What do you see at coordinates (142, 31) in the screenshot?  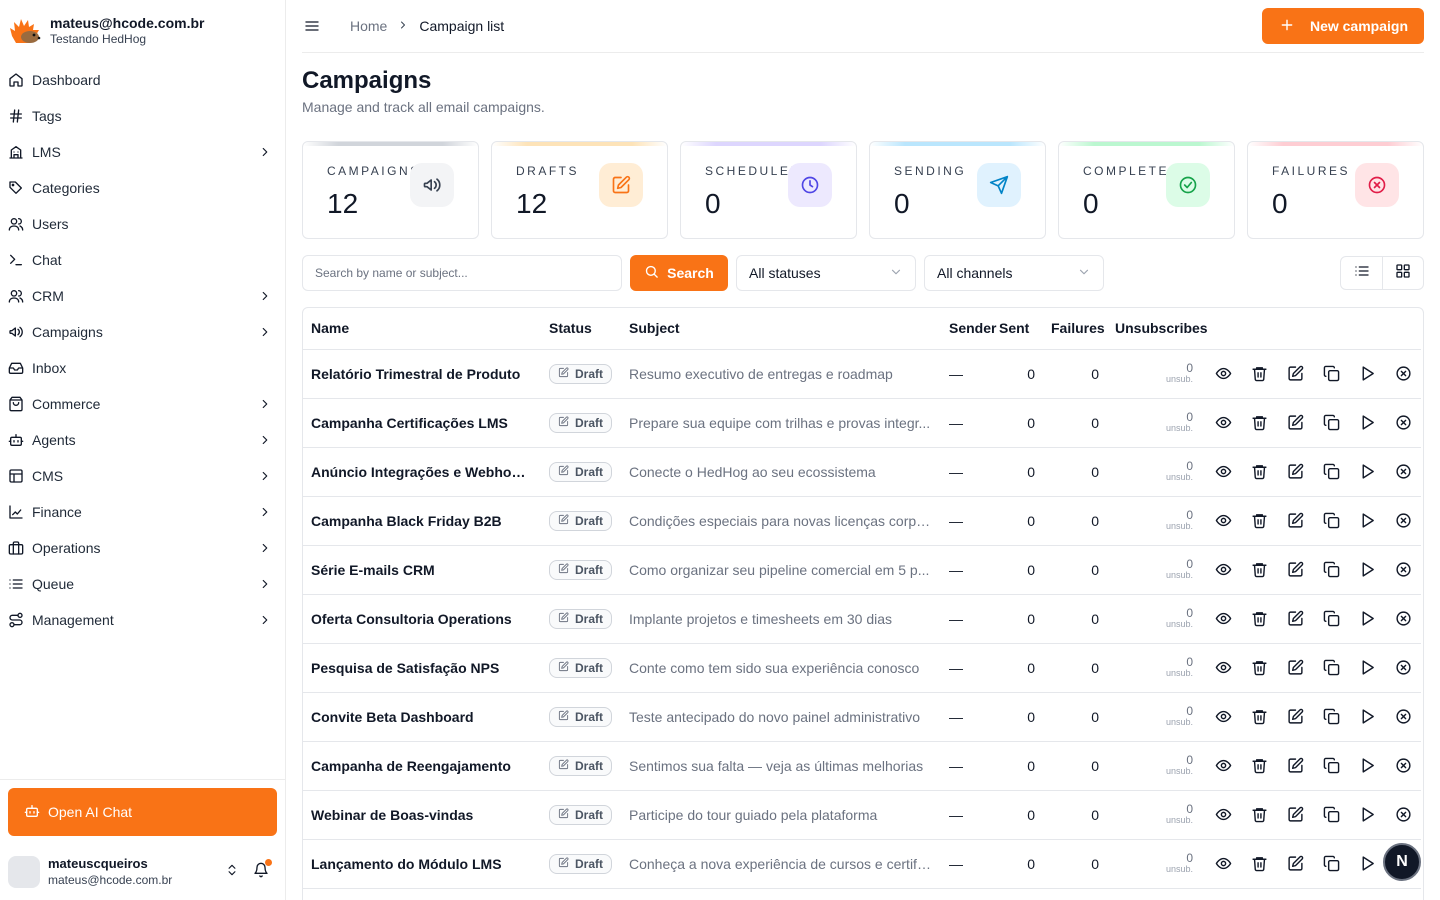 I see `workspace-switcher: mateus@hcode.com.br Testando HedHog` at bounding box center [142, 31].